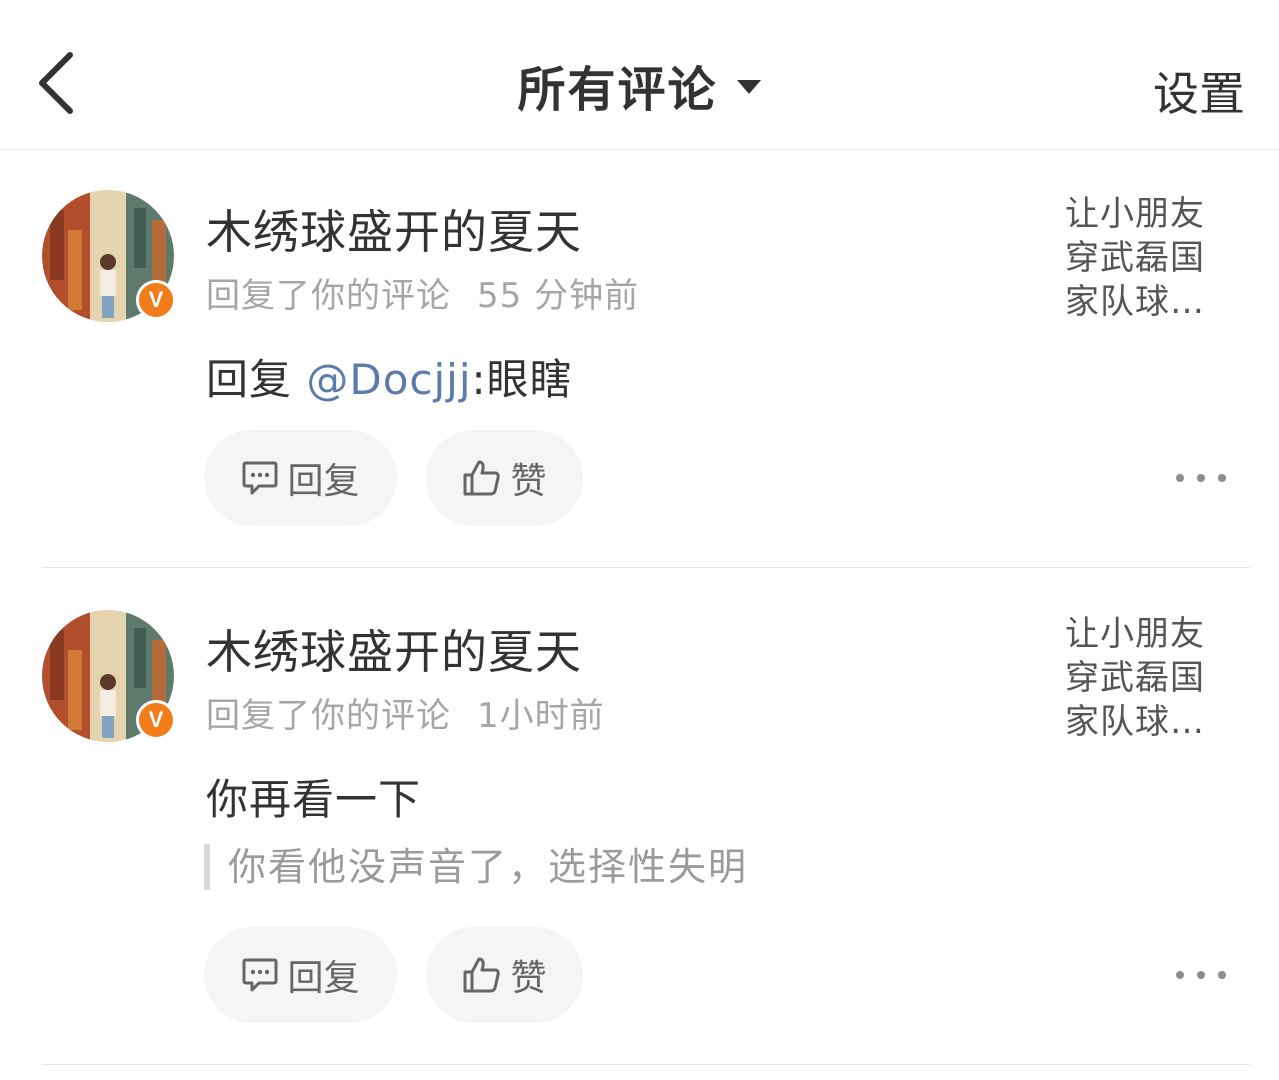  Describe the element at coordinates (558, 296) in the screenshot. I see `timestamp: 55 分钟前` at that location.